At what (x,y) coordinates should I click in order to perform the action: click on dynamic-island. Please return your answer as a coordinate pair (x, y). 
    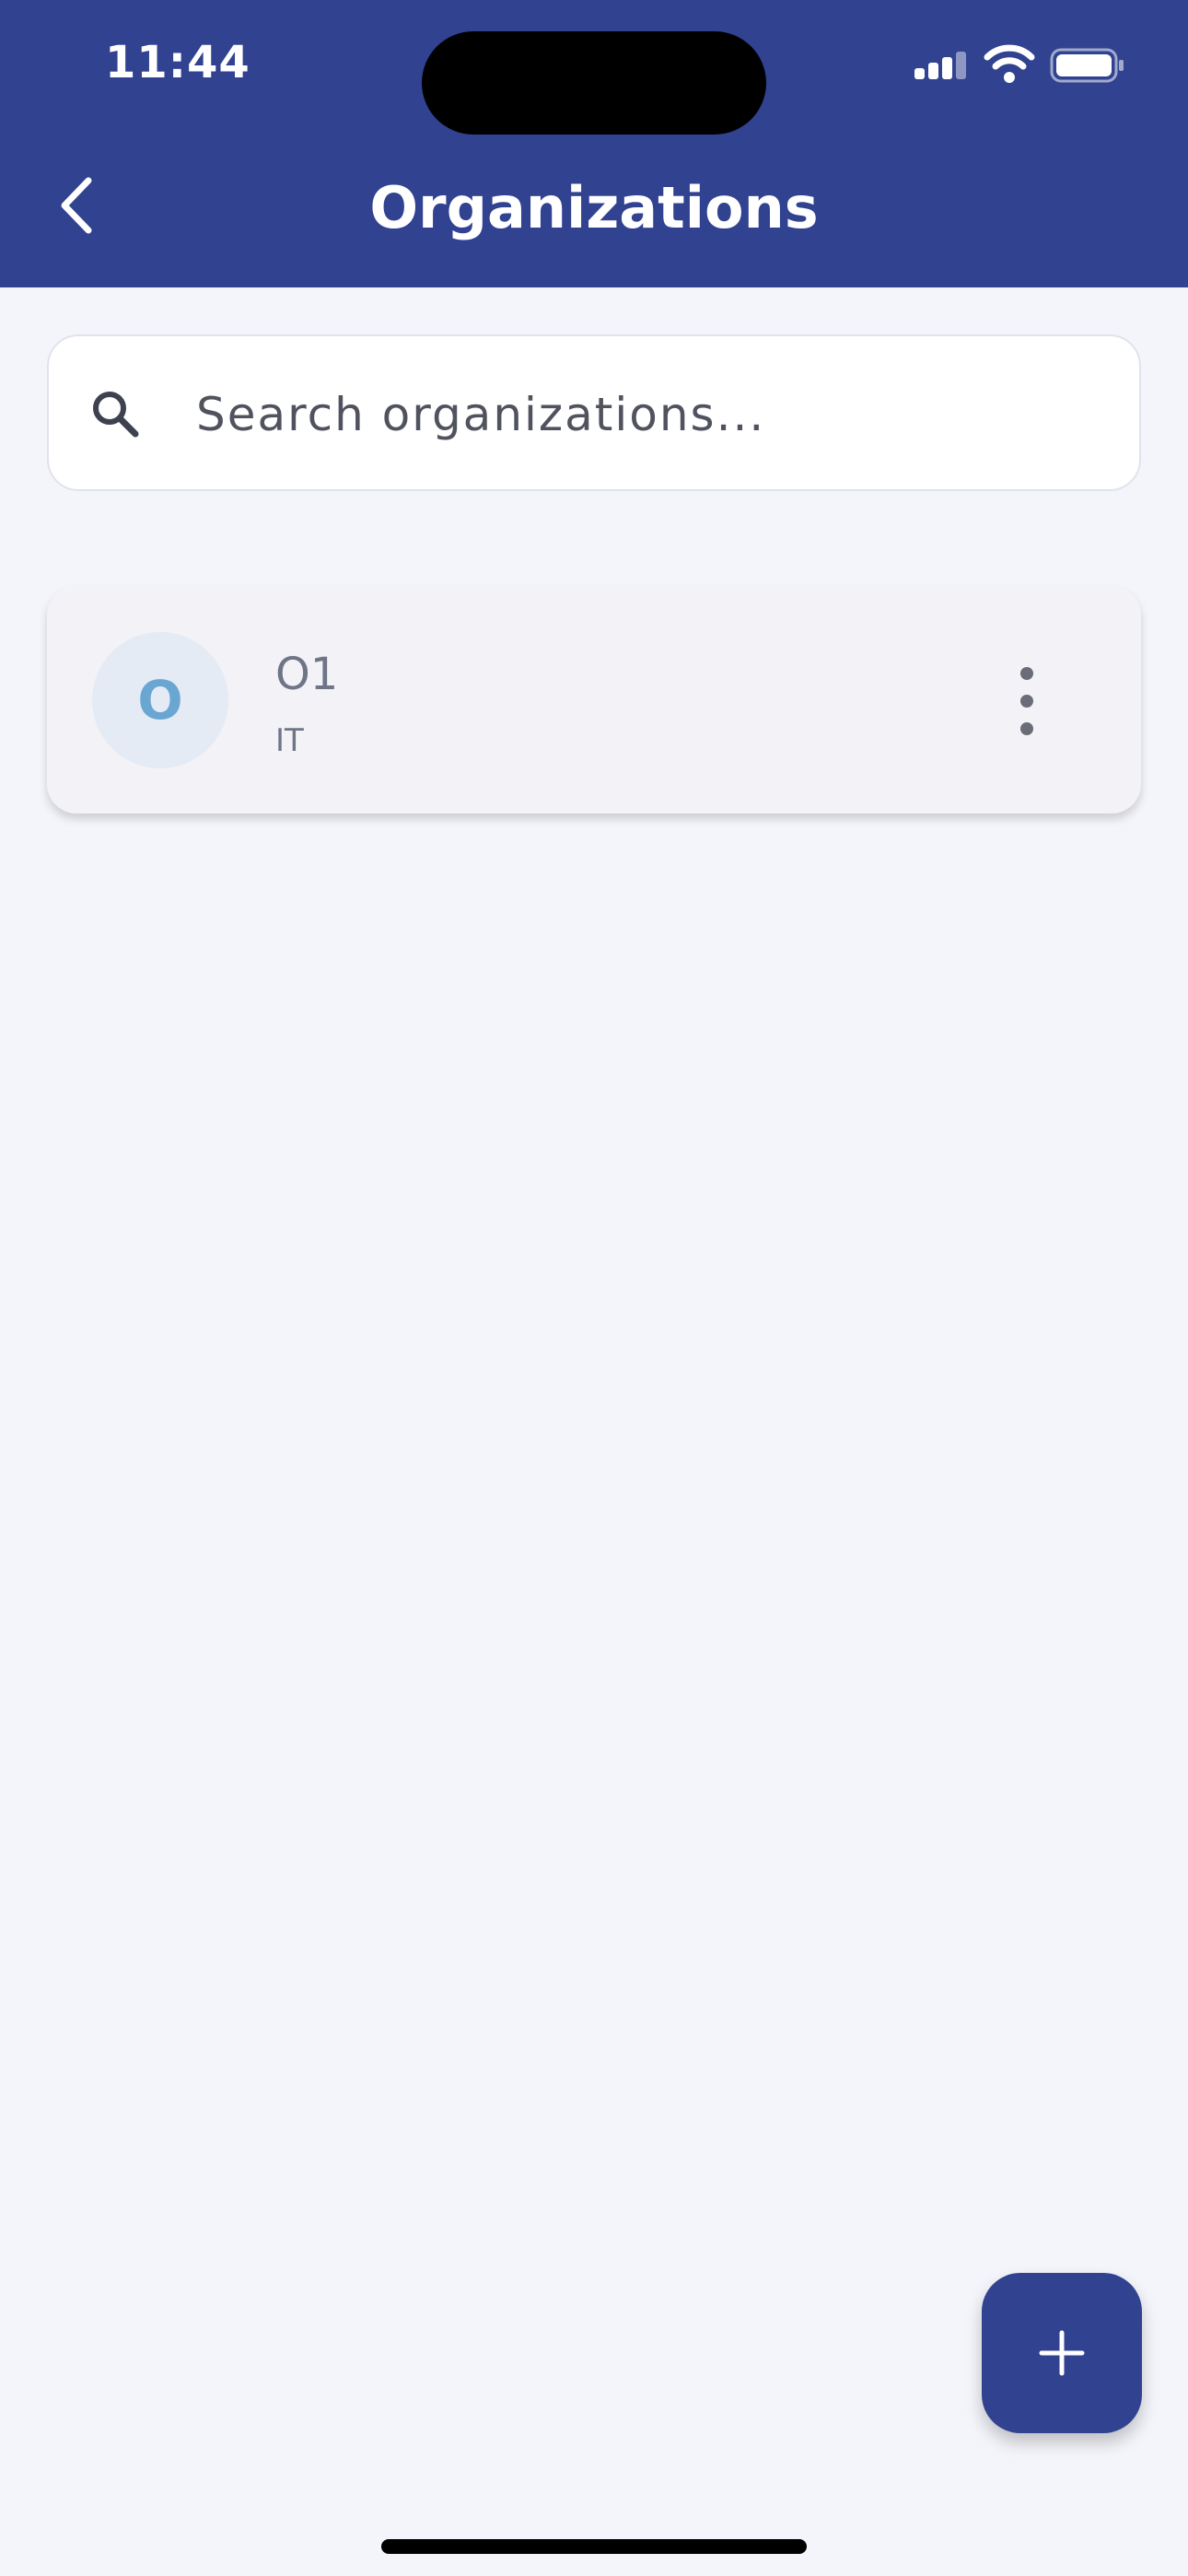
    Looking at the image, I should click on (594, 83).